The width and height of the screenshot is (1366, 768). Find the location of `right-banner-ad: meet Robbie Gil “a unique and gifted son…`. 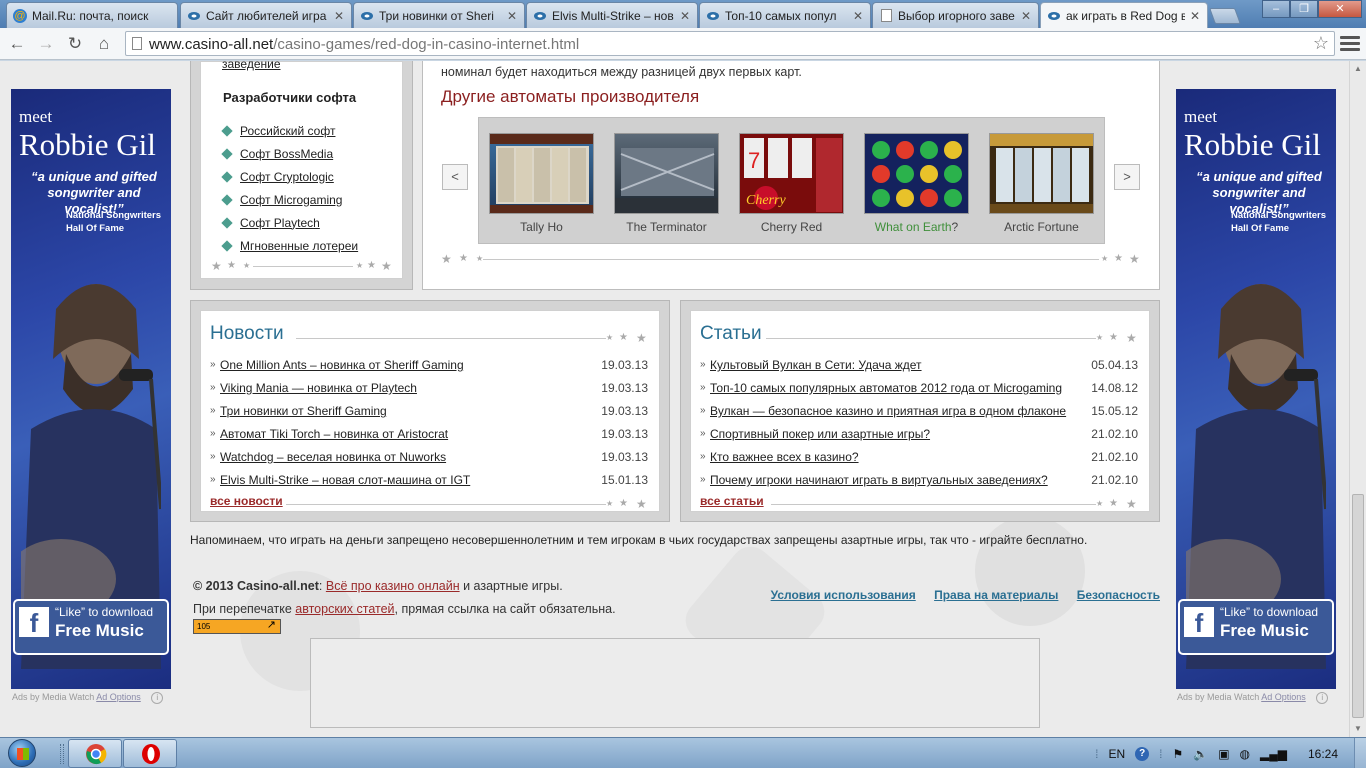

right-banner-ad: meet Robbie Gil “a unique and gifted son… is located at coordinates (1256, 389).